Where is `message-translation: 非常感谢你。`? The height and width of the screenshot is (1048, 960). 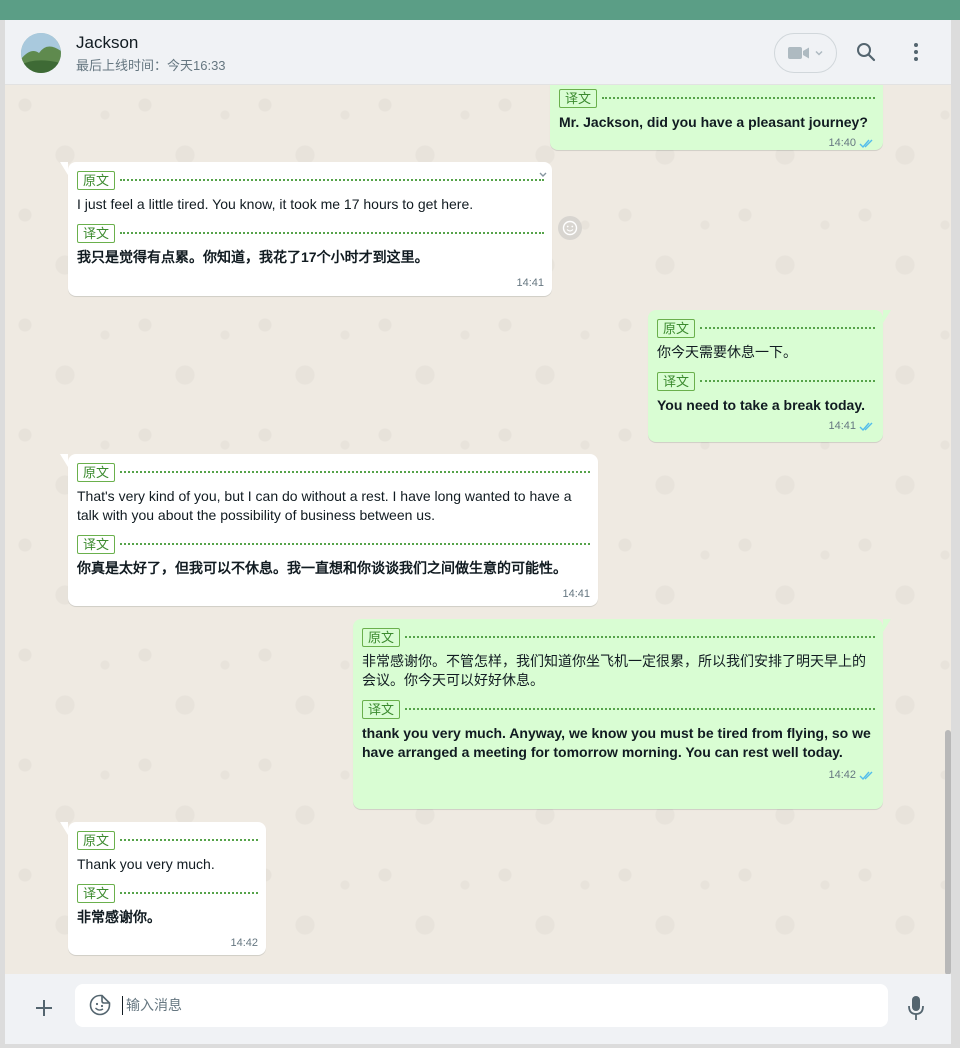 message-translation: 非常感谢你。 is located at coordinates (119, 917).